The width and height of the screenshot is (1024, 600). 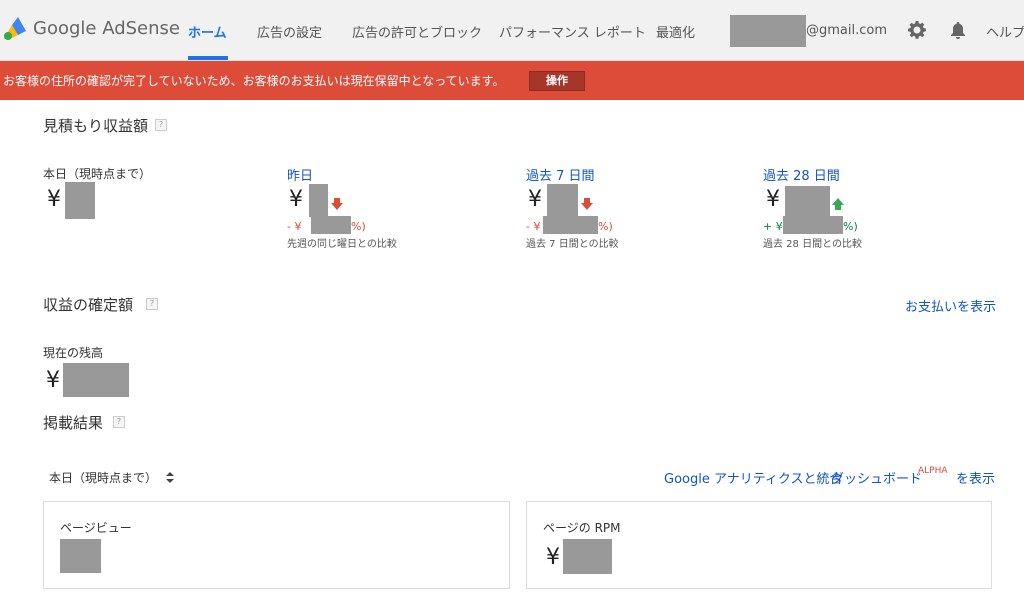 I want to click on balance-label: 現在の残高, so click(x=73, y=353).